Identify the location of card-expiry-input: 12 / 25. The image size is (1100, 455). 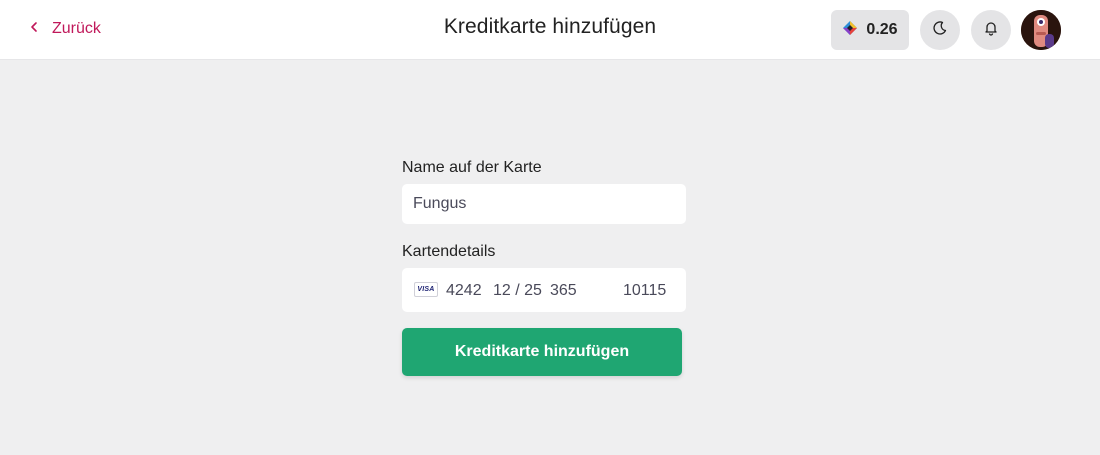
(517, 291).